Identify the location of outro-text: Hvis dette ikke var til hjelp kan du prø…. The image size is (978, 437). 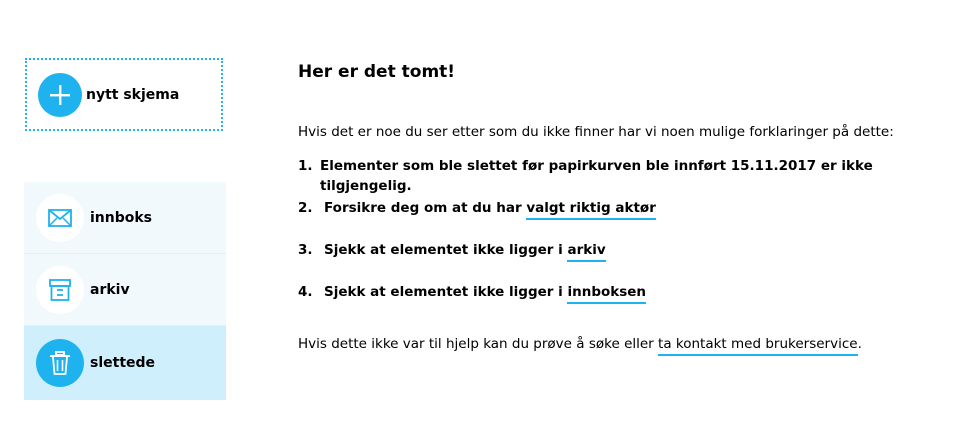
(633, 345).